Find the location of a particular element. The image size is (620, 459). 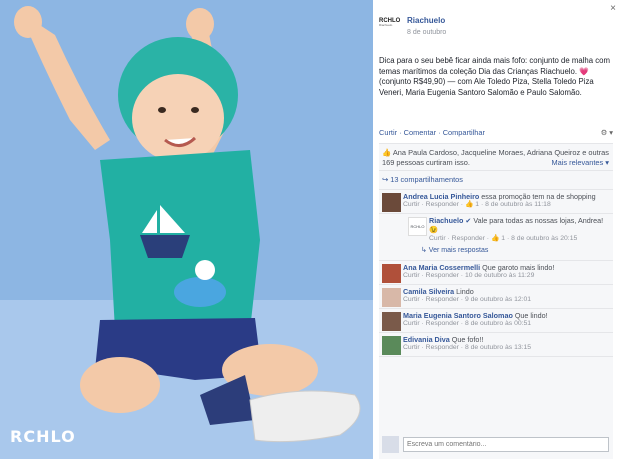

avatar: RCHLO is located at coordinates (417, 226).